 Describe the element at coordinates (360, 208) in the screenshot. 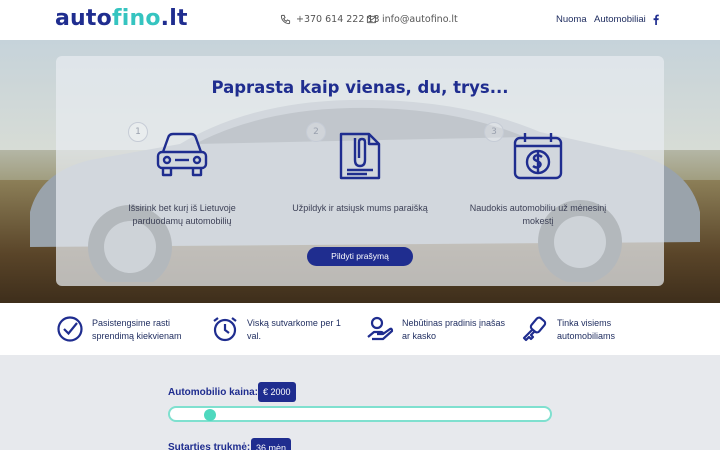

I see `step-text: Užpildyk ir atsiųsk mums paraišką` at that location.